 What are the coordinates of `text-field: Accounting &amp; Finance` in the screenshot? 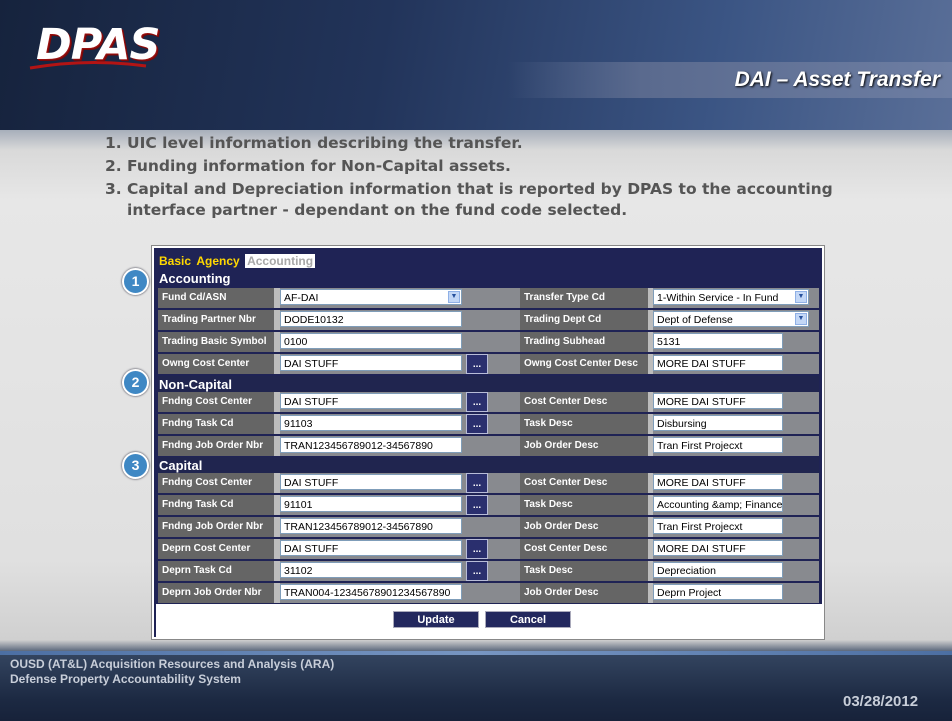 It's located at (718, 504).